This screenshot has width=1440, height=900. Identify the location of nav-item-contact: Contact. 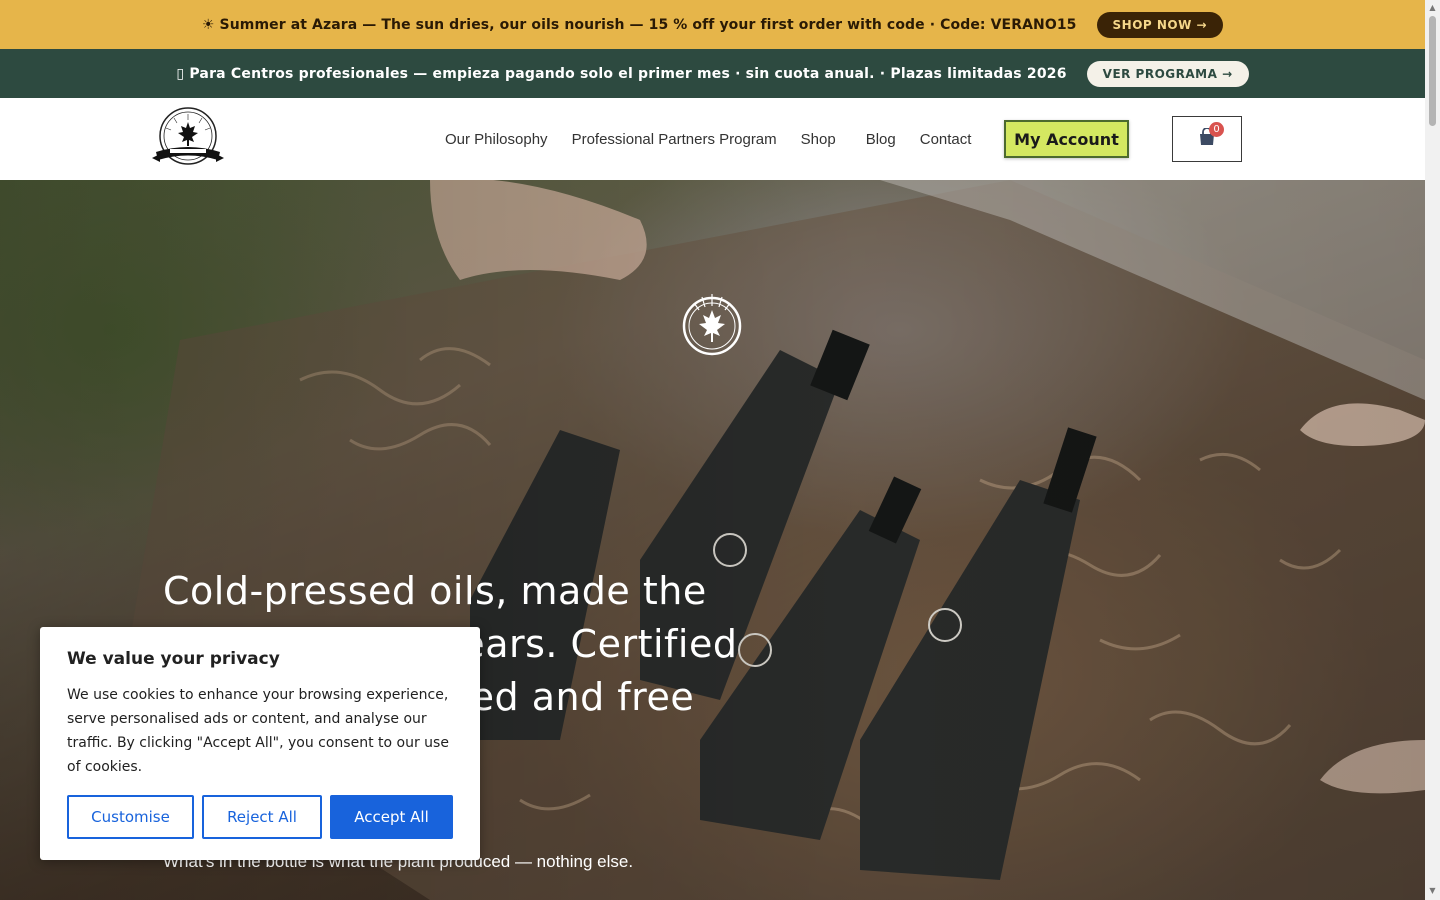
(946, 139).